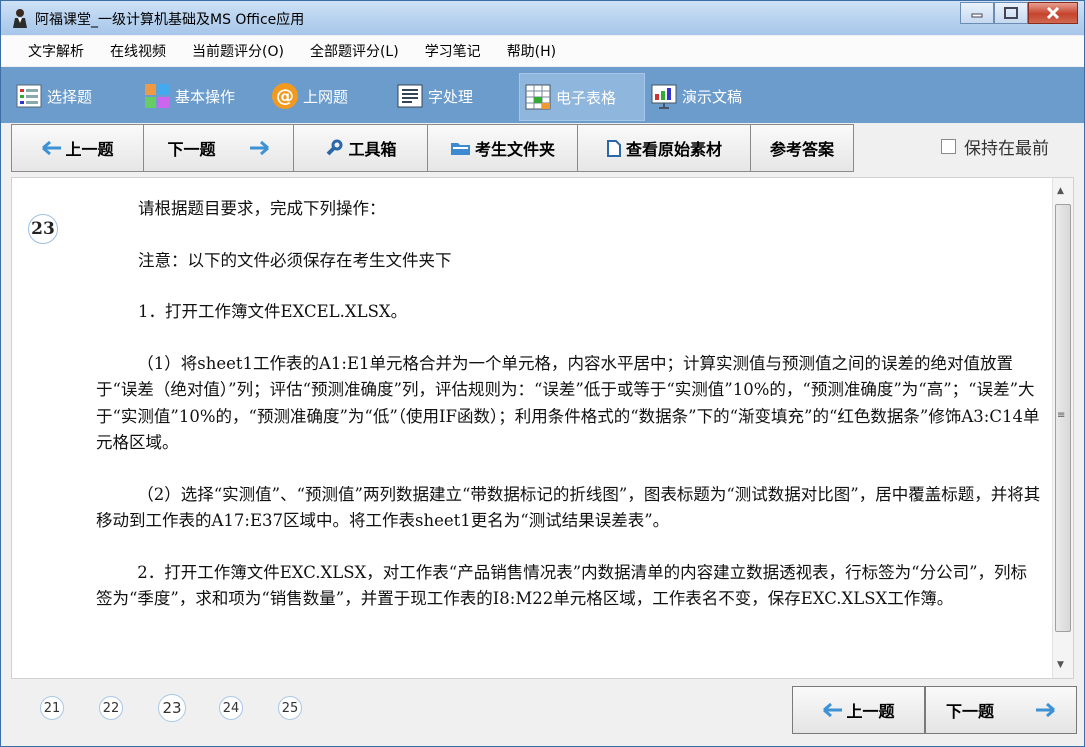 The image size is (1085, 747). Describe the element at coordinates (273, 311) in the screenshot. I see `task-1-line: 1．打开工作簿文件EXCEL.XLSX。` at that location.